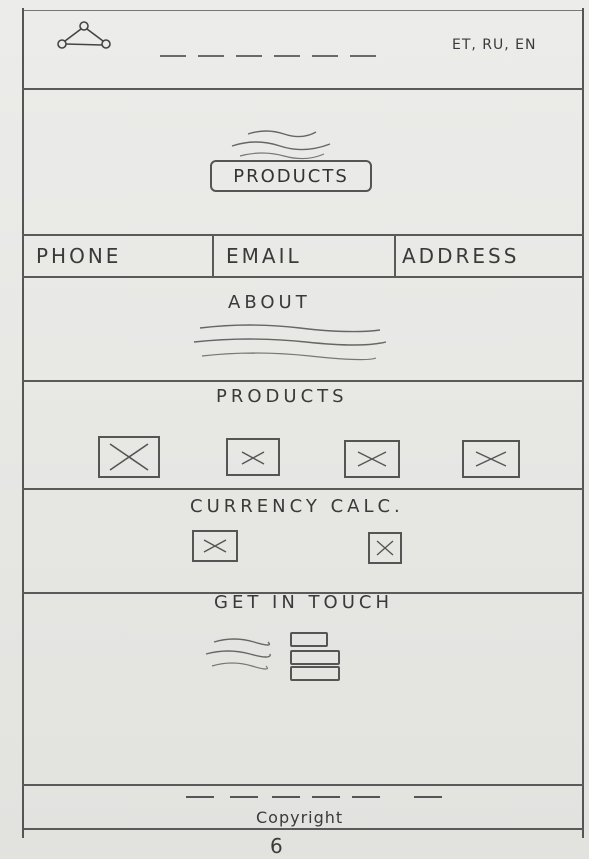 This screenshot has width=589, height=859. Describe the element at coordinates (303, 489) in the screenshot. I see `products-divider` at that location.